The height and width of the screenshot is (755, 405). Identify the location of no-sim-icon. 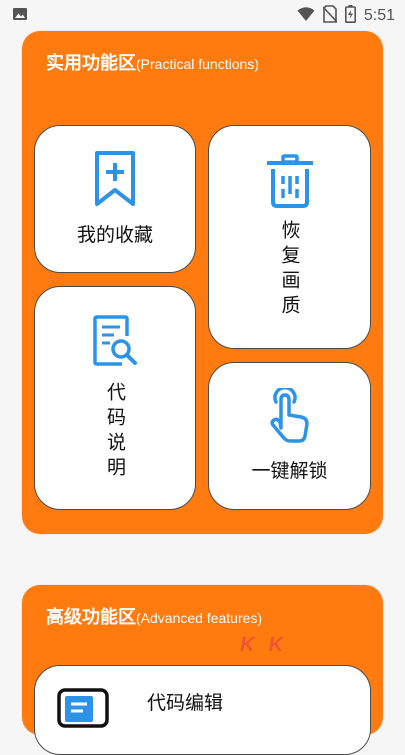
(330, 16).